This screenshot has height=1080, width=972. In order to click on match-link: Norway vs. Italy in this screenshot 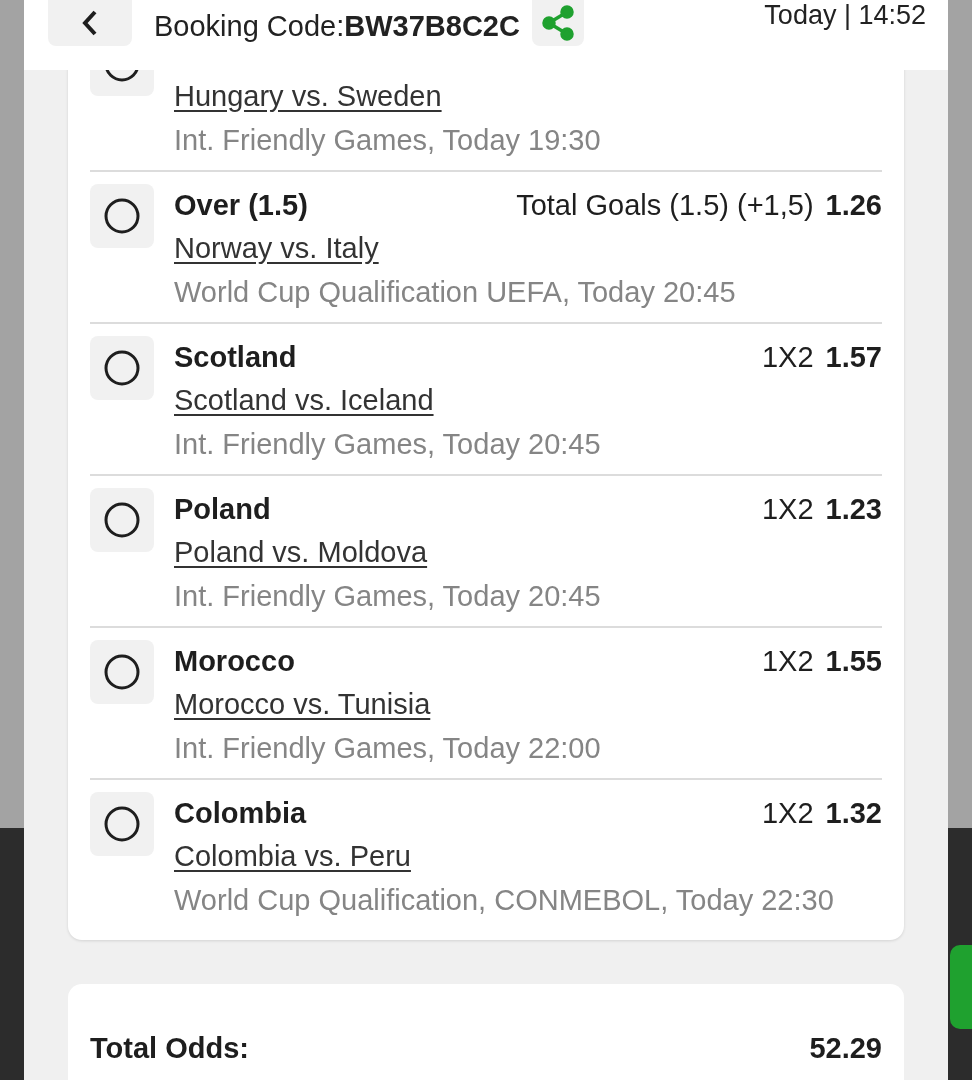, I will do `click(276, 248)`.